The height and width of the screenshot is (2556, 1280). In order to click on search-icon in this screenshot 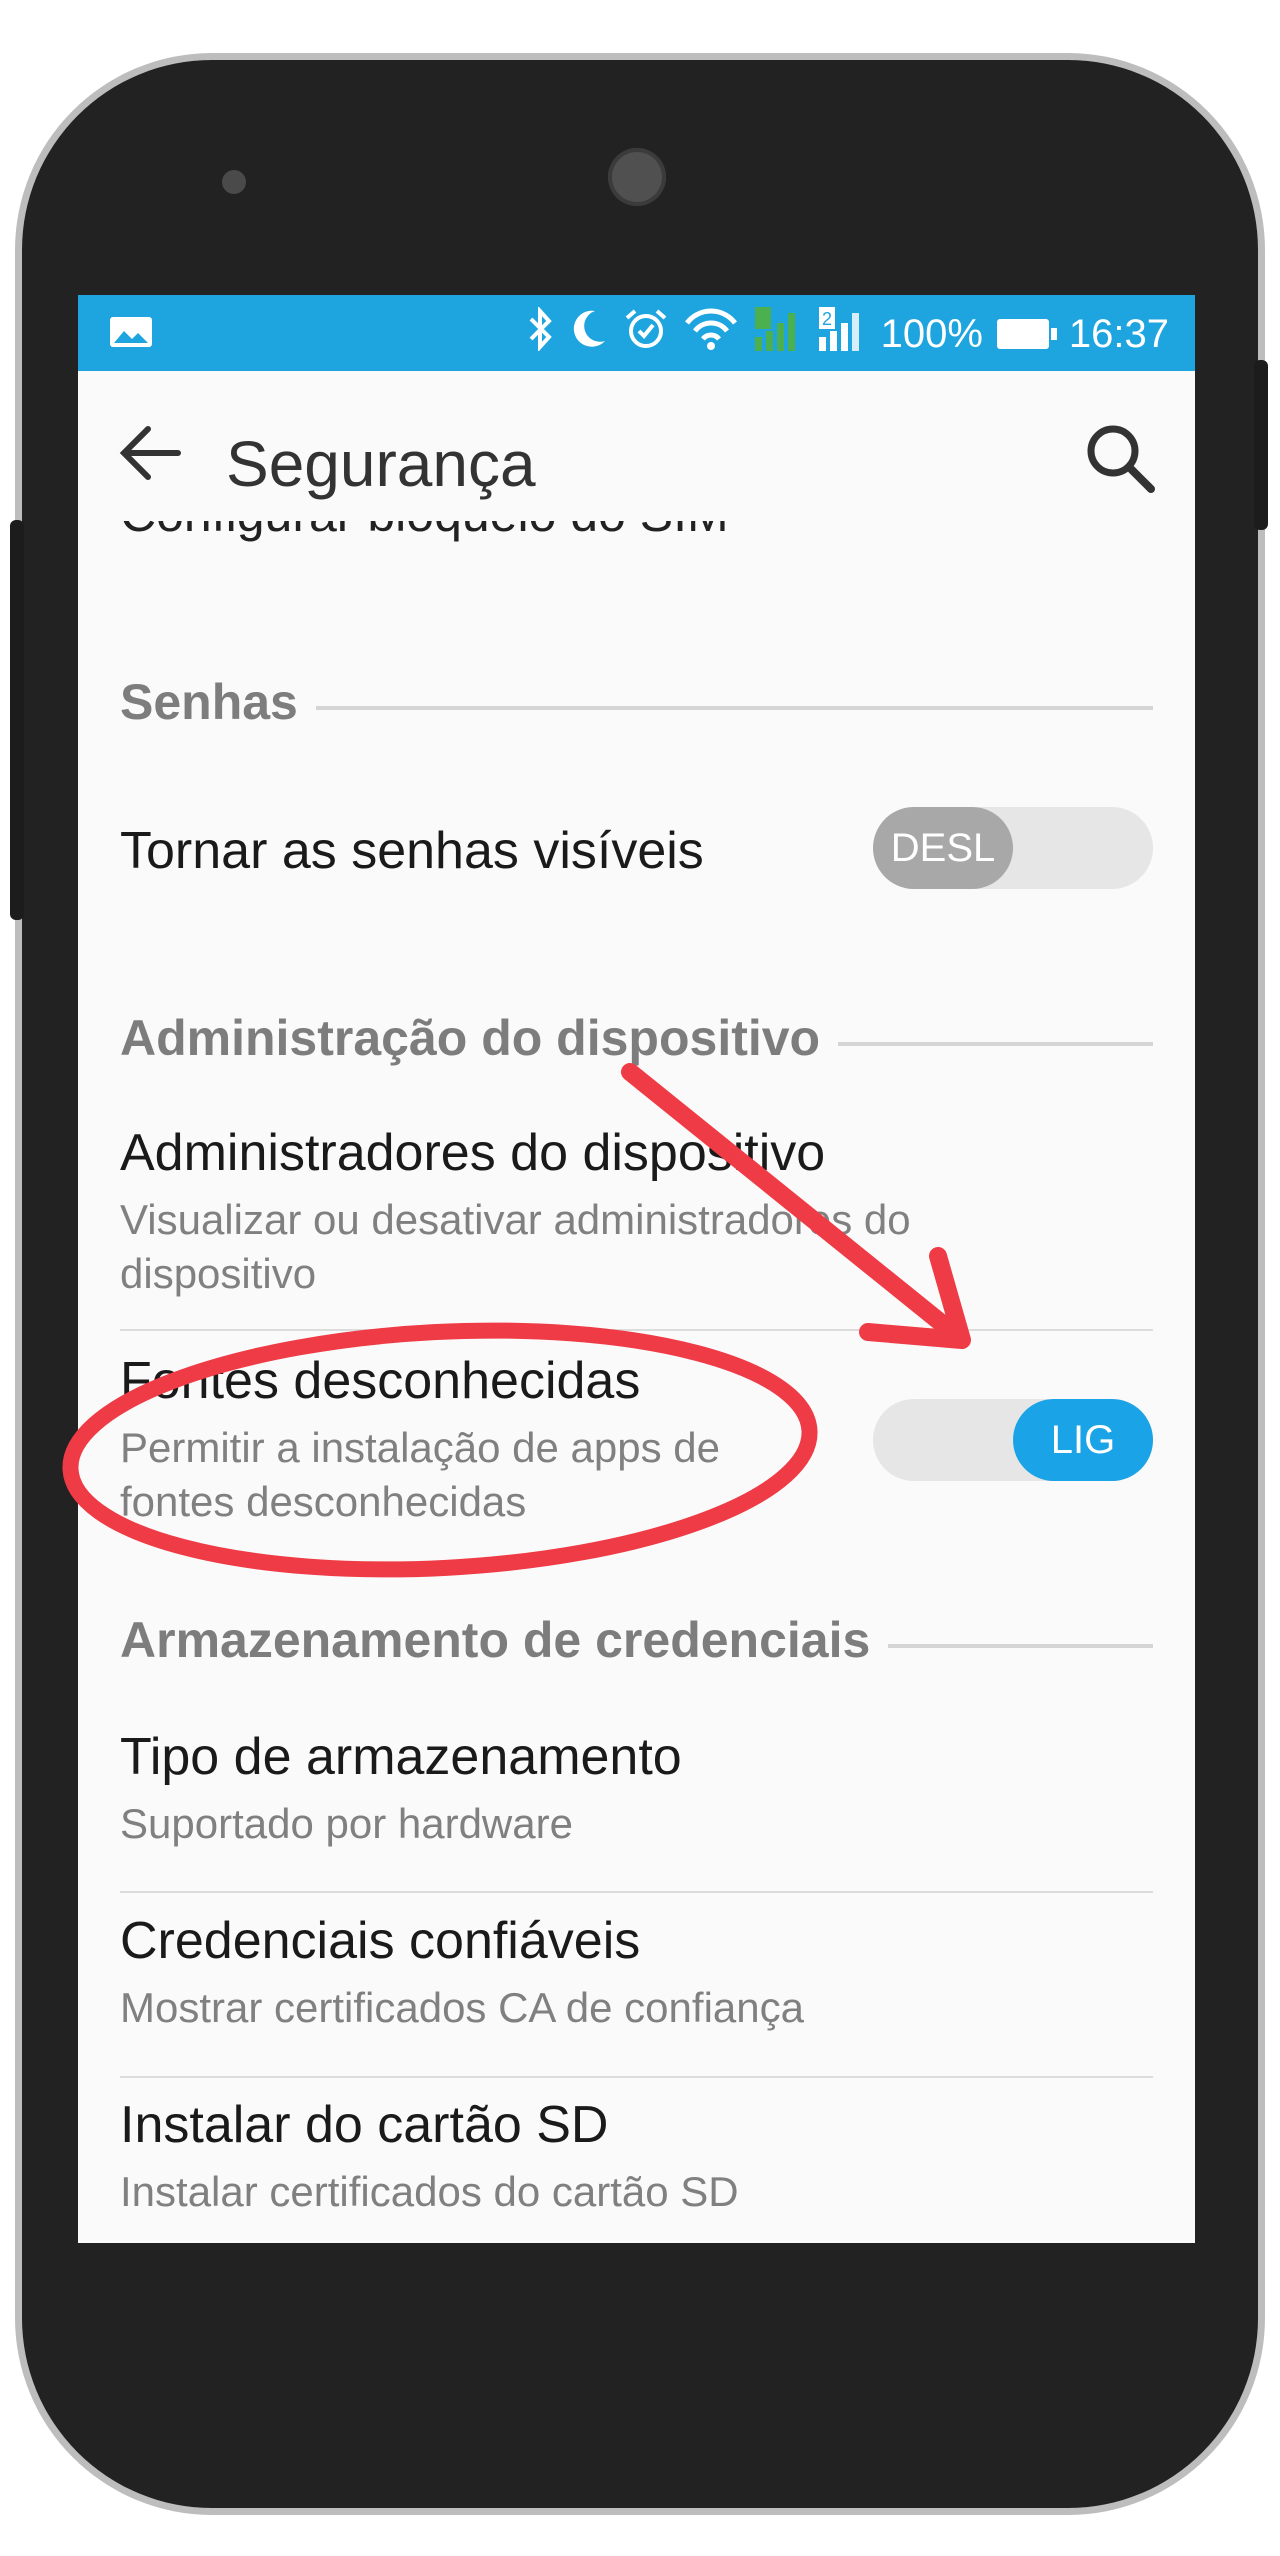, I will do `click(1120, 460)`.